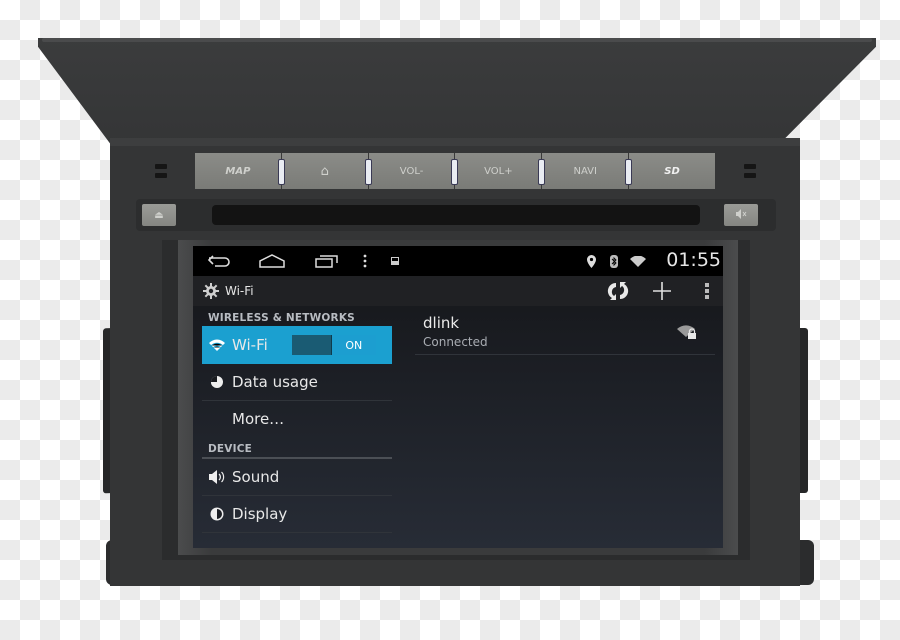 This screenshot has height=640, width=900. Describe the element at coordinates (585, 171) in the screenshot. I see `navi-label: NAVI` at that location.